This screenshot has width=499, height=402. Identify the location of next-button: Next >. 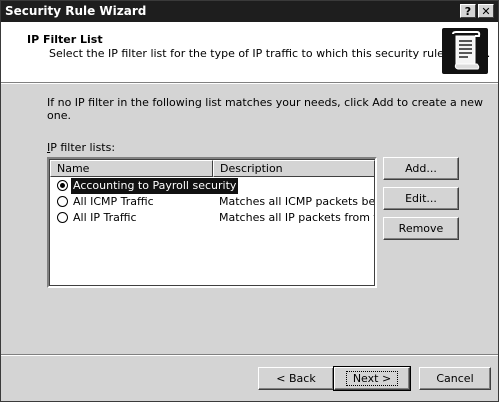
(372, 378).